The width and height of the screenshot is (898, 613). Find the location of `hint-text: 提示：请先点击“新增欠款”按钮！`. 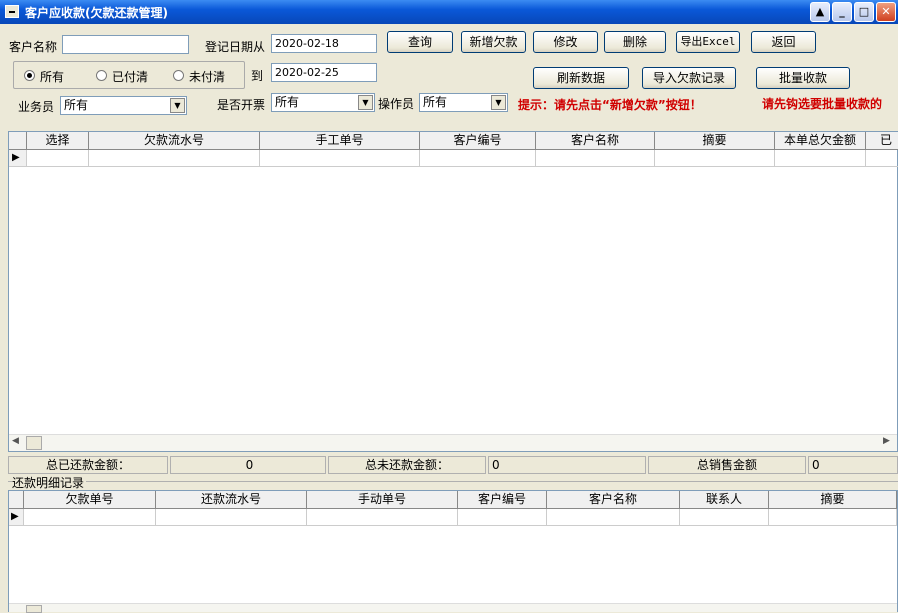

hint-text: 提示：请先点击“新增欠款”按钮！ is located at coordinates (610, 105).